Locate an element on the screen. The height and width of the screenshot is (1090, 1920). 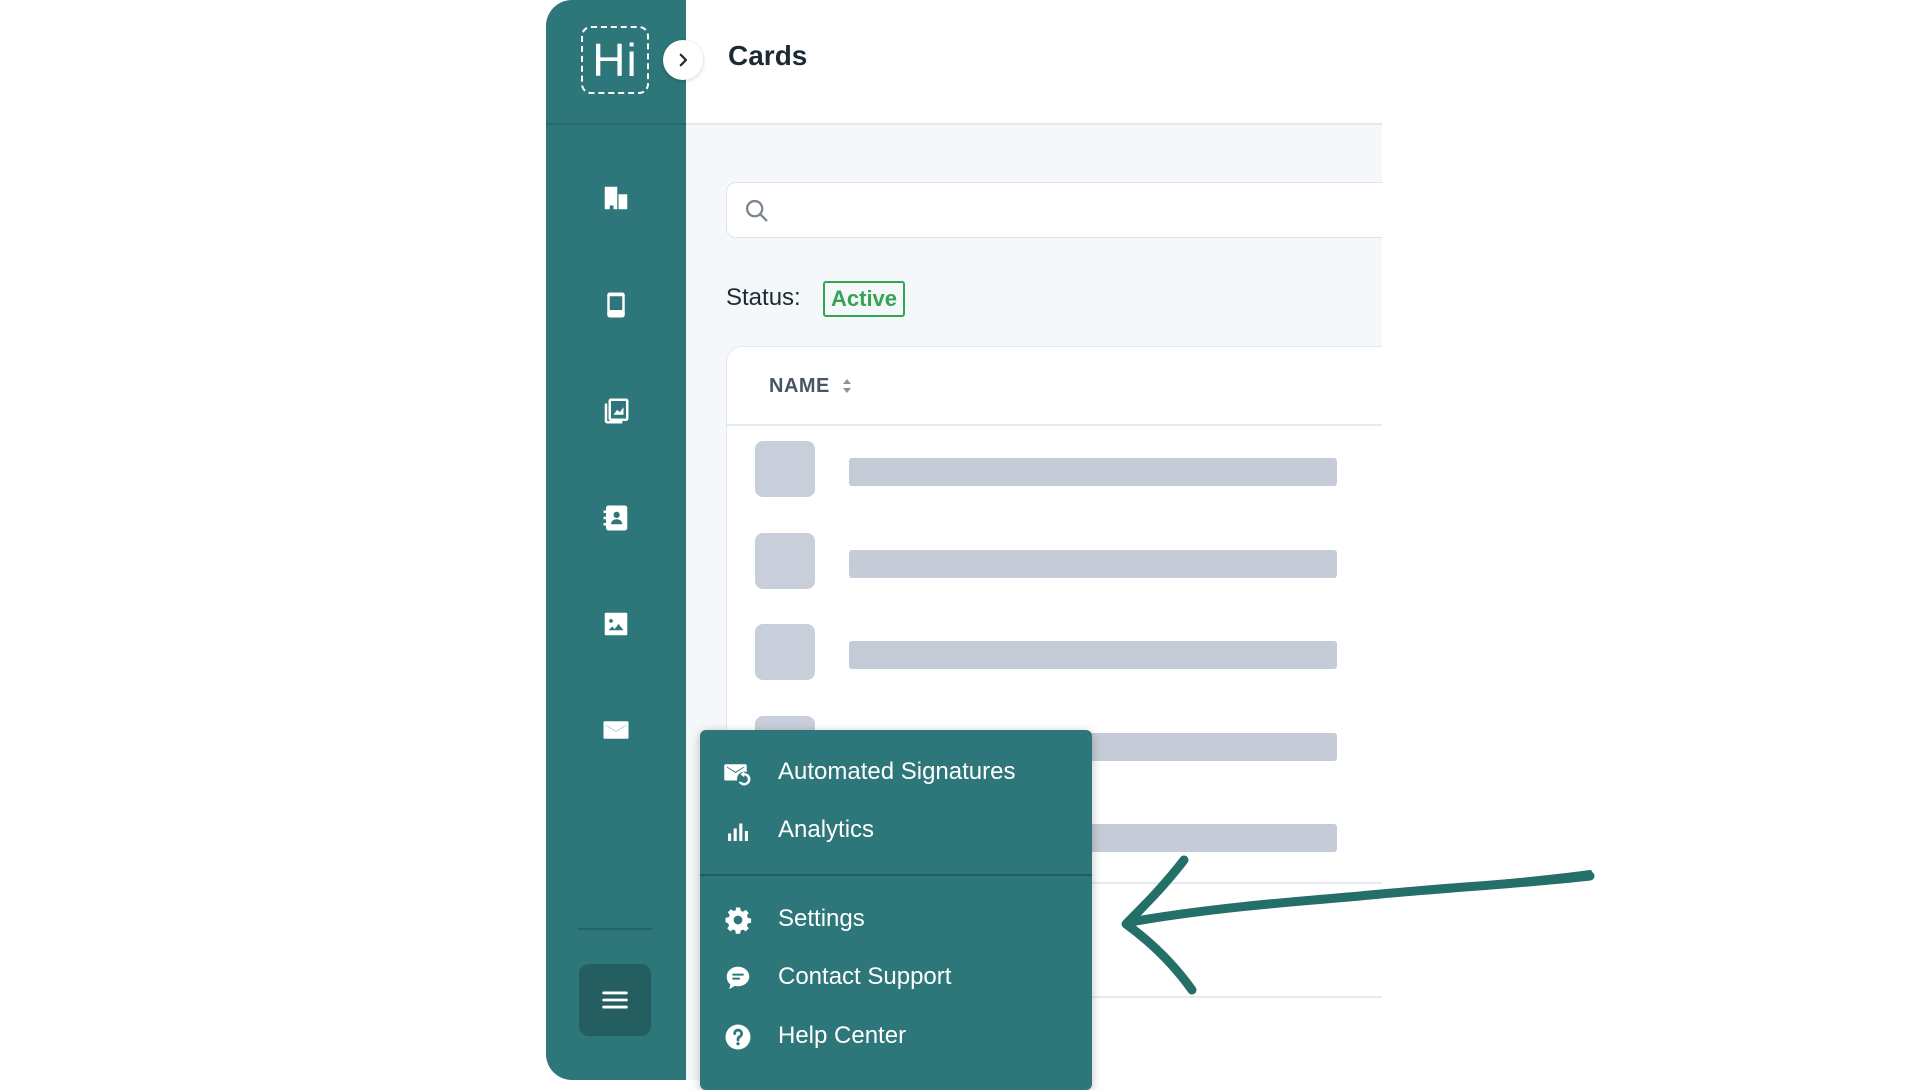
sidebar-item-email-signatures is located at coordinates (616, 730).